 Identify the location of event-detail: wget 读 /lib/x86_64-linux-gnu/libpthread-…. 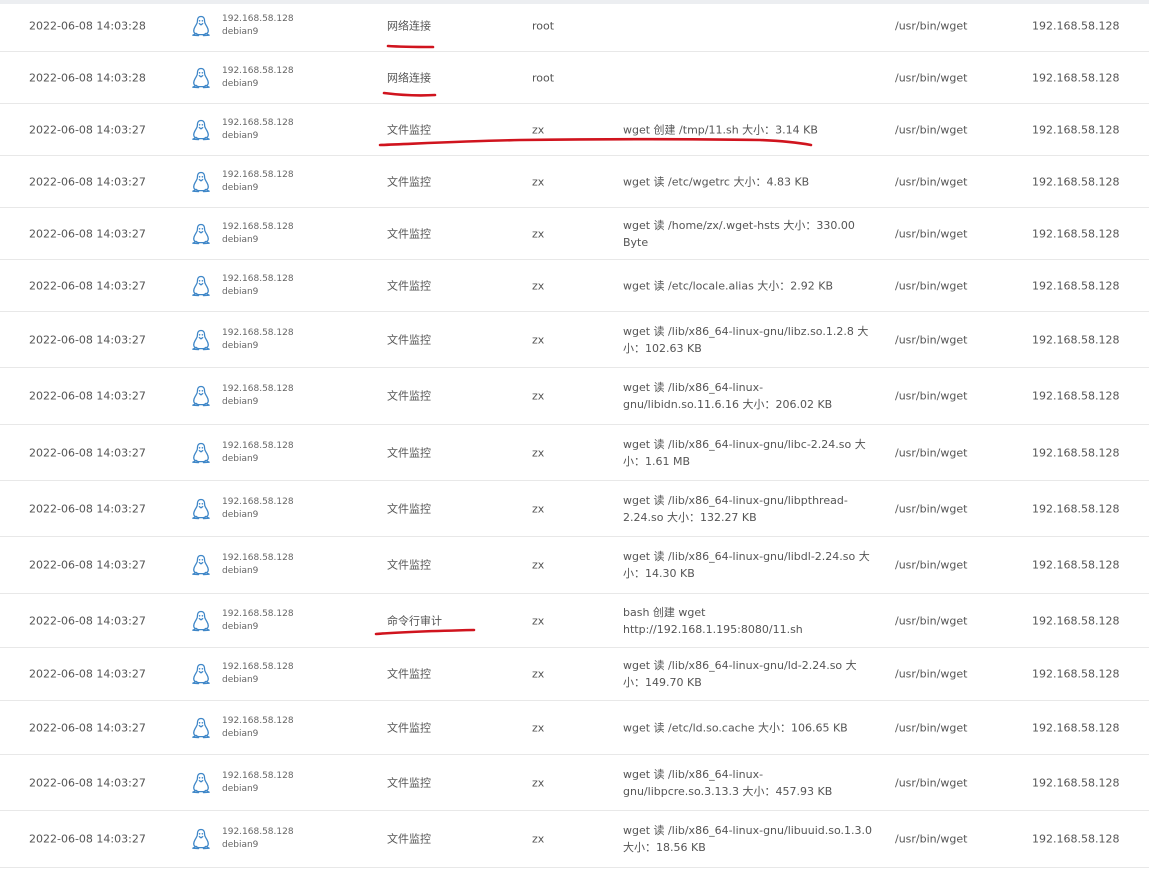
(735, 508).